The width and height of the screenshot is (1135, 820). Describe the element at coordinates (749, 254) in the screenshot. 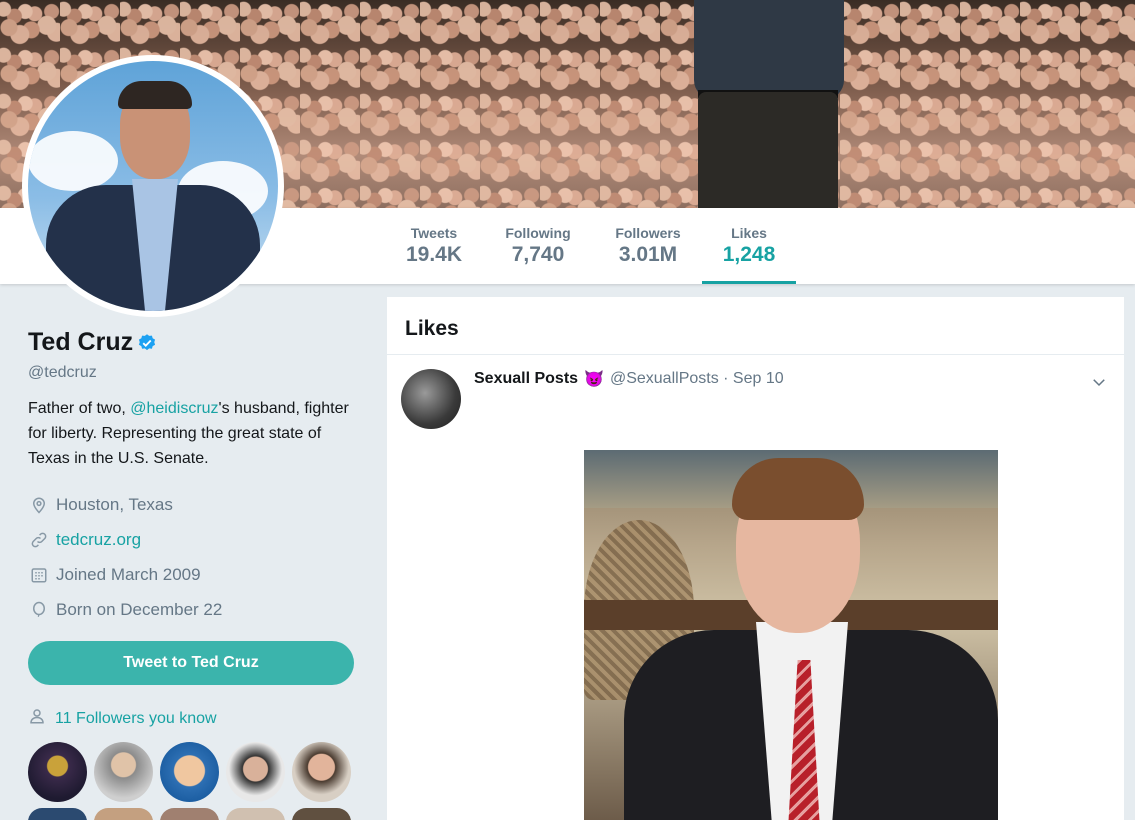

I see `stat-value: 1,248` at that location.